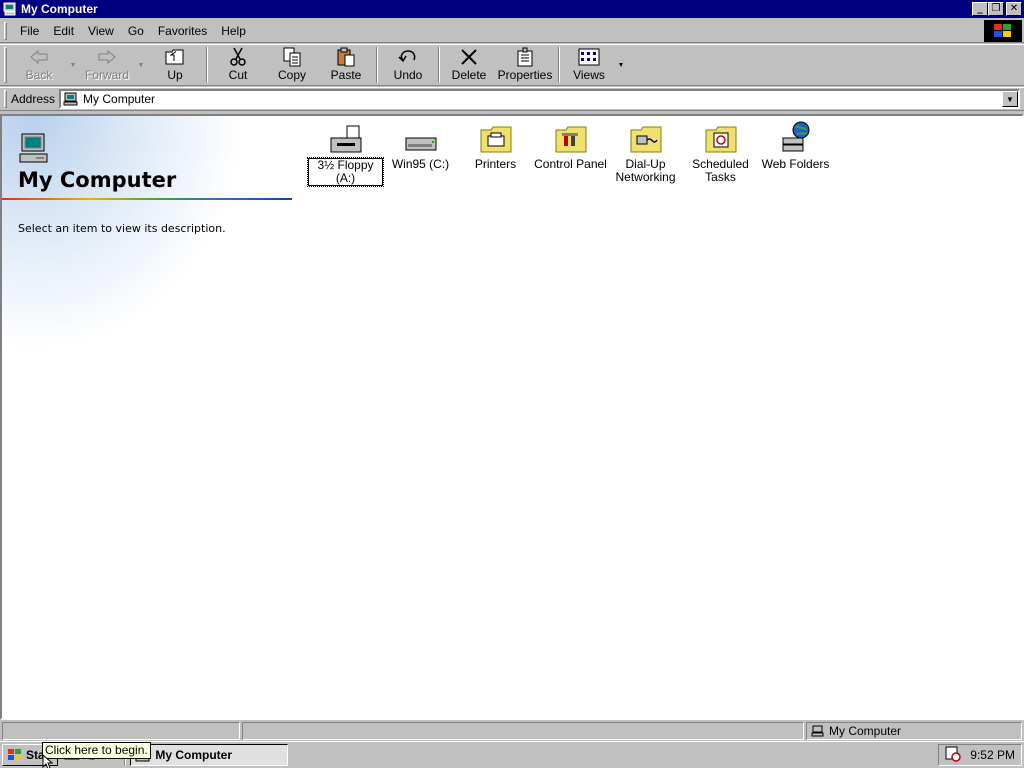  I want to click on control-panel-item: Control Panel, so click(570, 153).